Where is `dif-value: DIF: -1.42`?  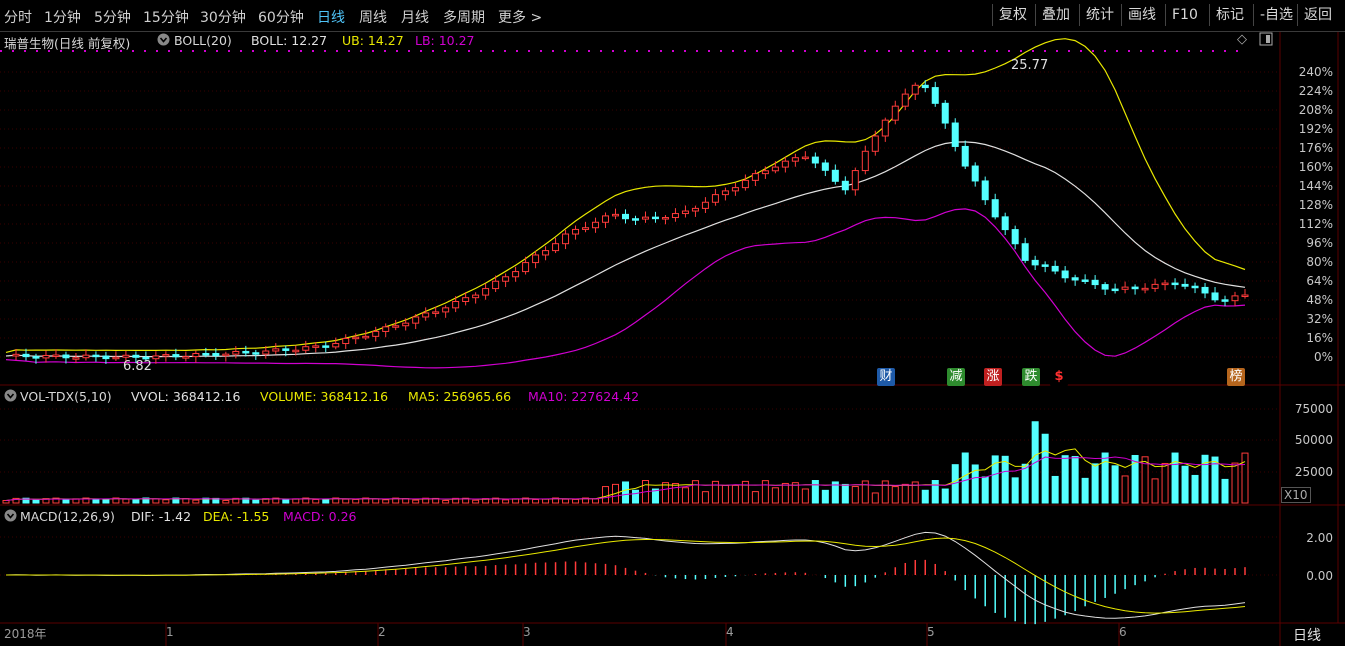 dif-value: DIF: -1.42 is located at coordinates (161, 516).